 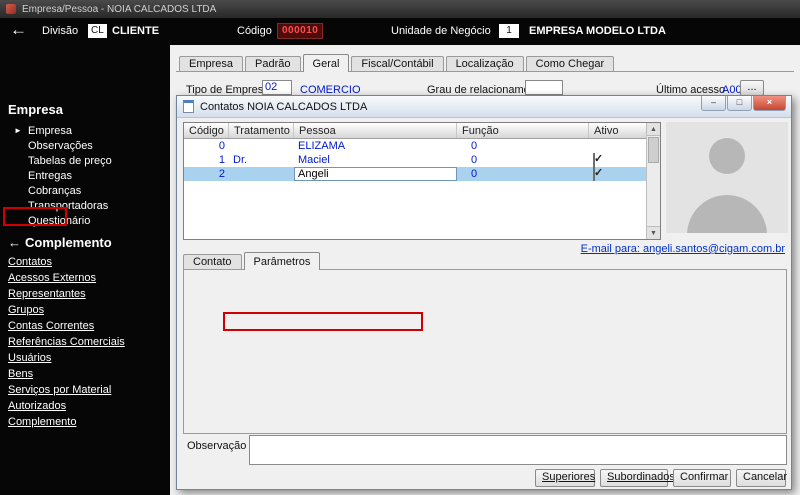 What do you see at coordinates (523, 130) in the screenshot?
I see `col-header-funcao: Função` at bounding box center [523, 130].